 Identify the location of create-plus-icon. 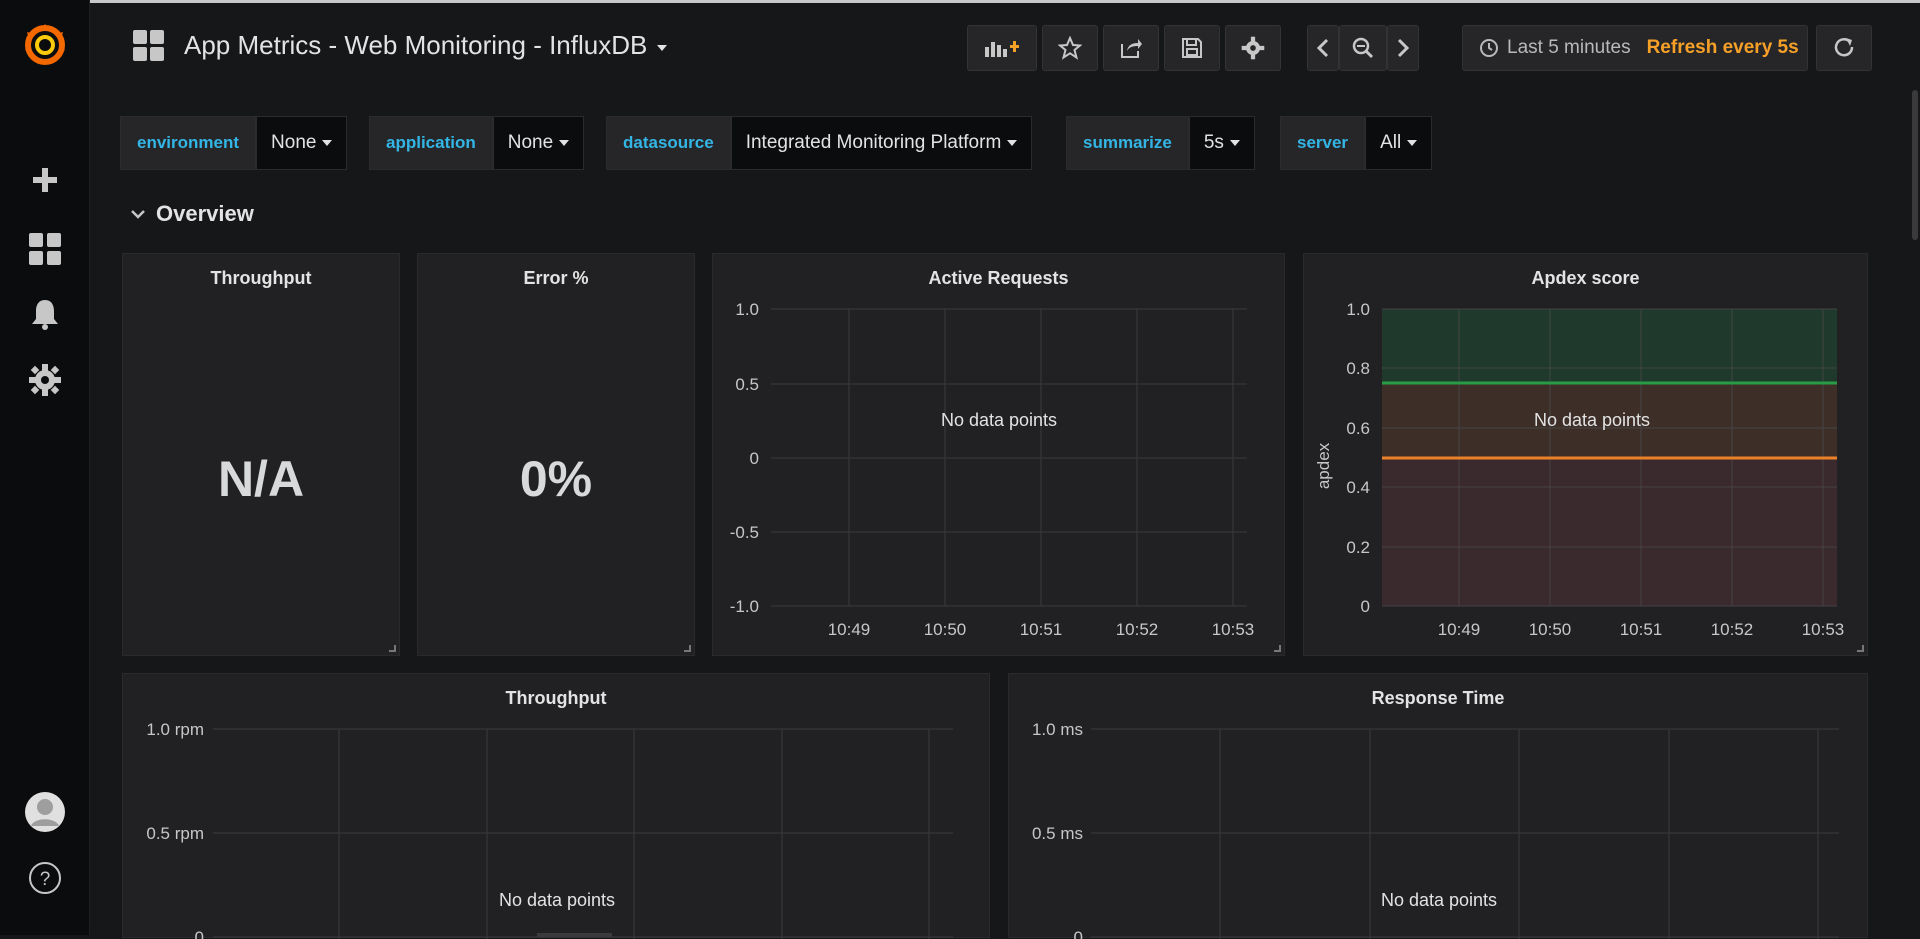
(45, 180).